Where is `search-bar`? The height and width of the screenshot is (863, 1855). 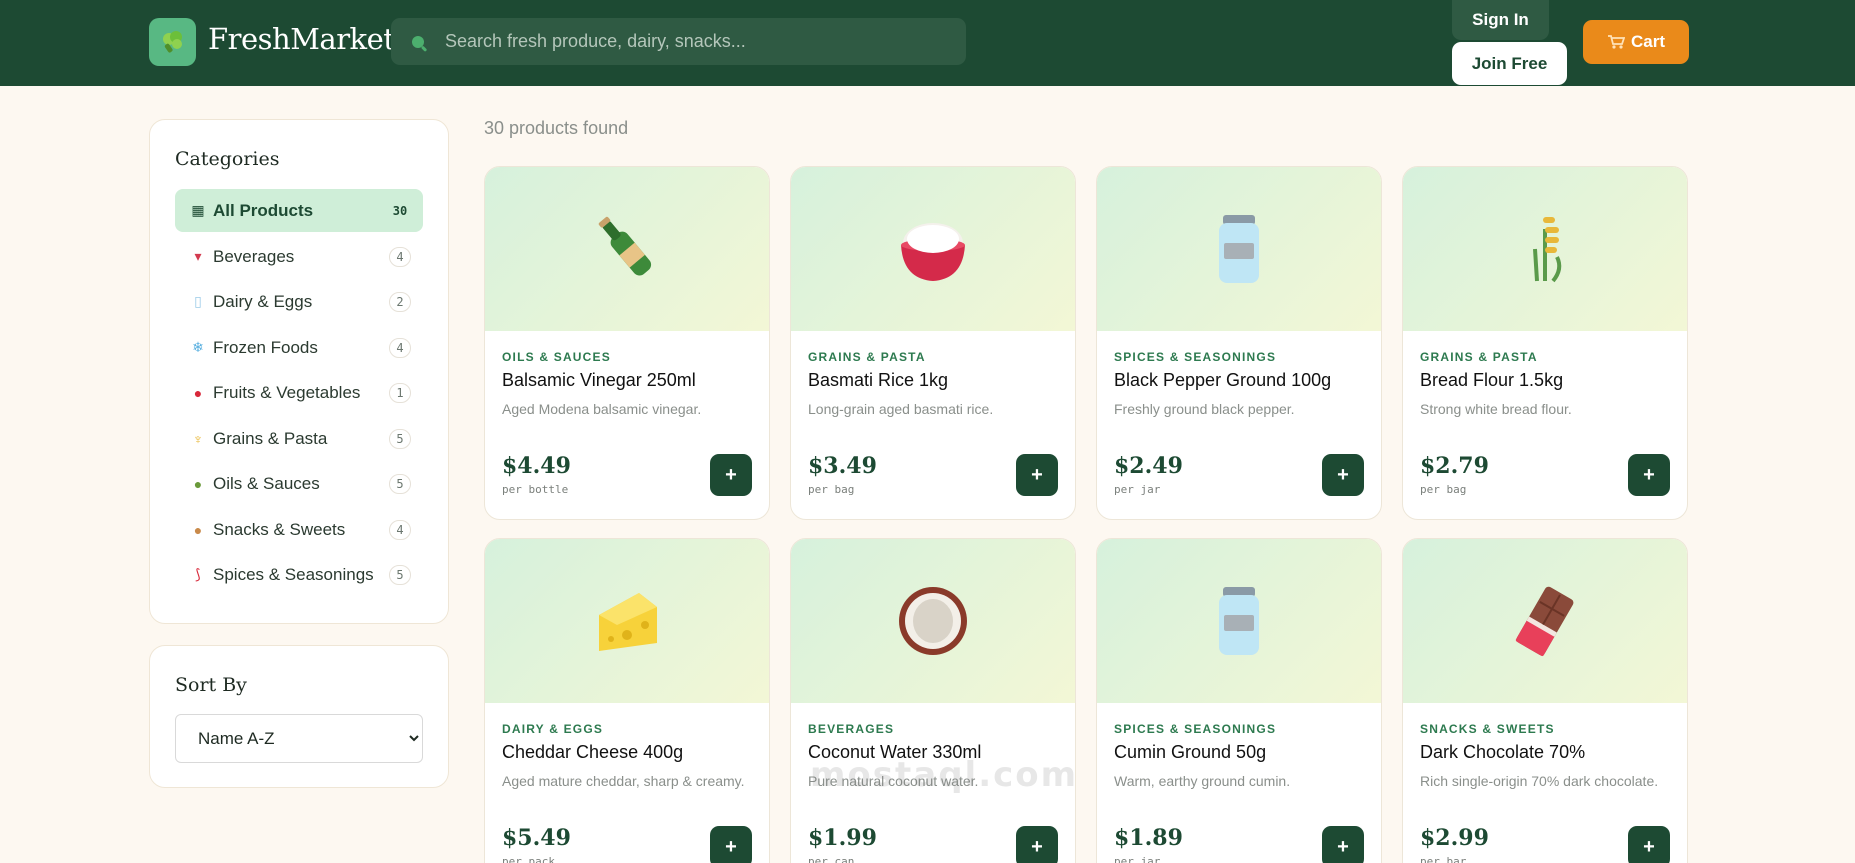
search-bar is located at coordinates (678, 41).